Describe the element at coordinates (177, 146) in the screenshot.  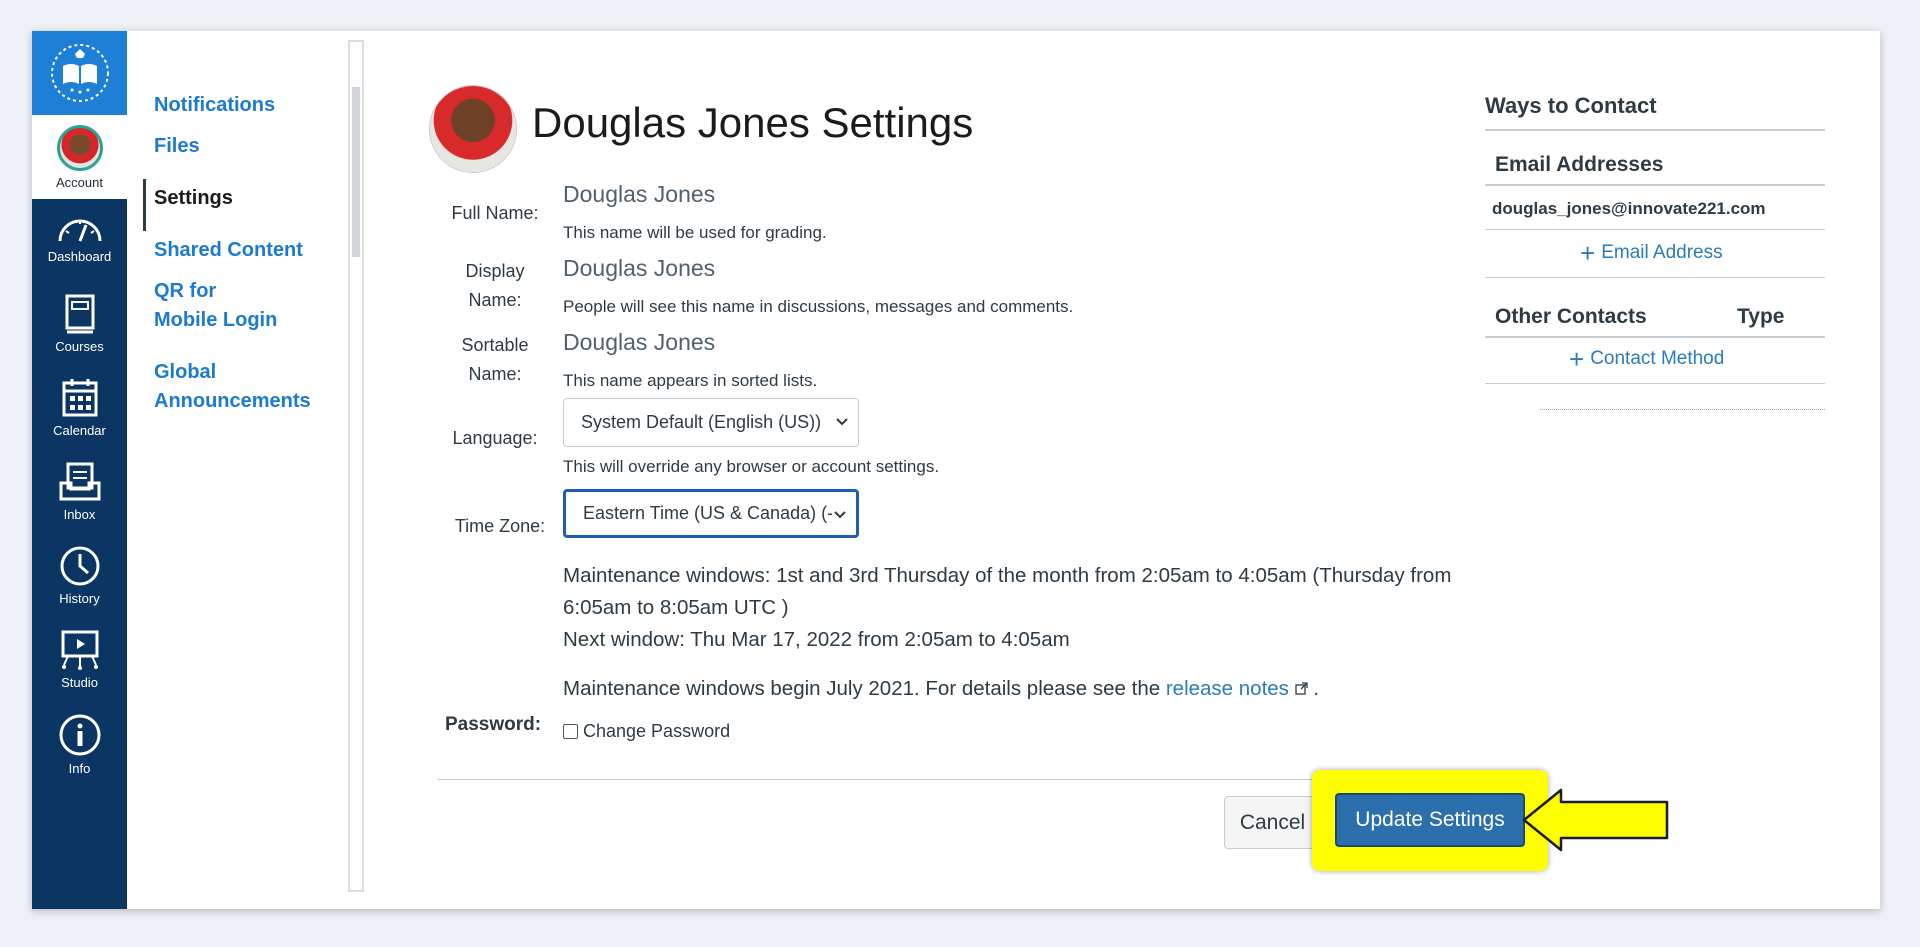
I see `account-nav-files: Files` at that location.